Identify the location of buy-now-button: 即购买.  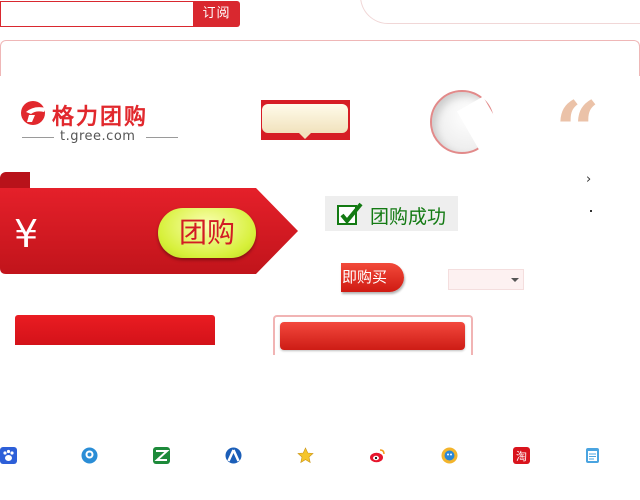
(372, 277).